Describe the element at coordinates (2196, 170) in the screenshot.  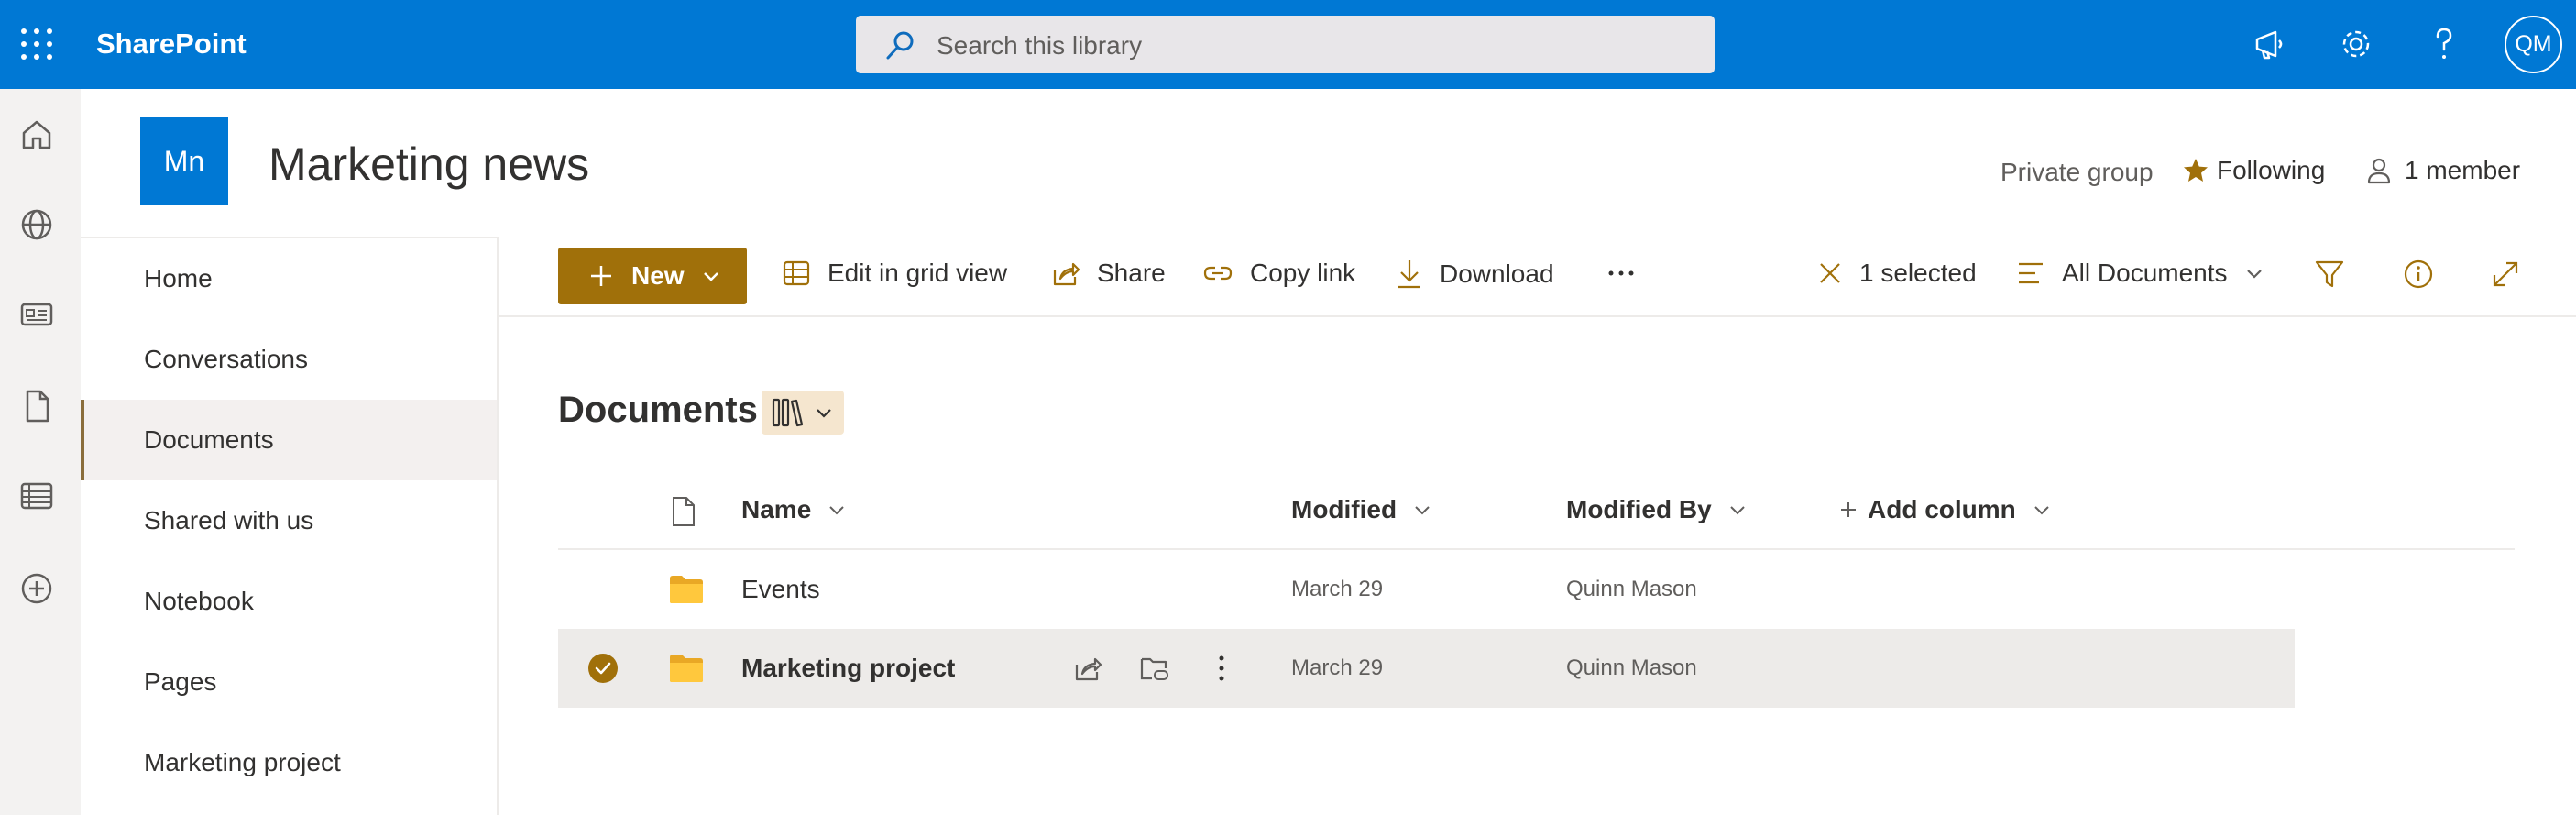
I see `star-icon` at that location.